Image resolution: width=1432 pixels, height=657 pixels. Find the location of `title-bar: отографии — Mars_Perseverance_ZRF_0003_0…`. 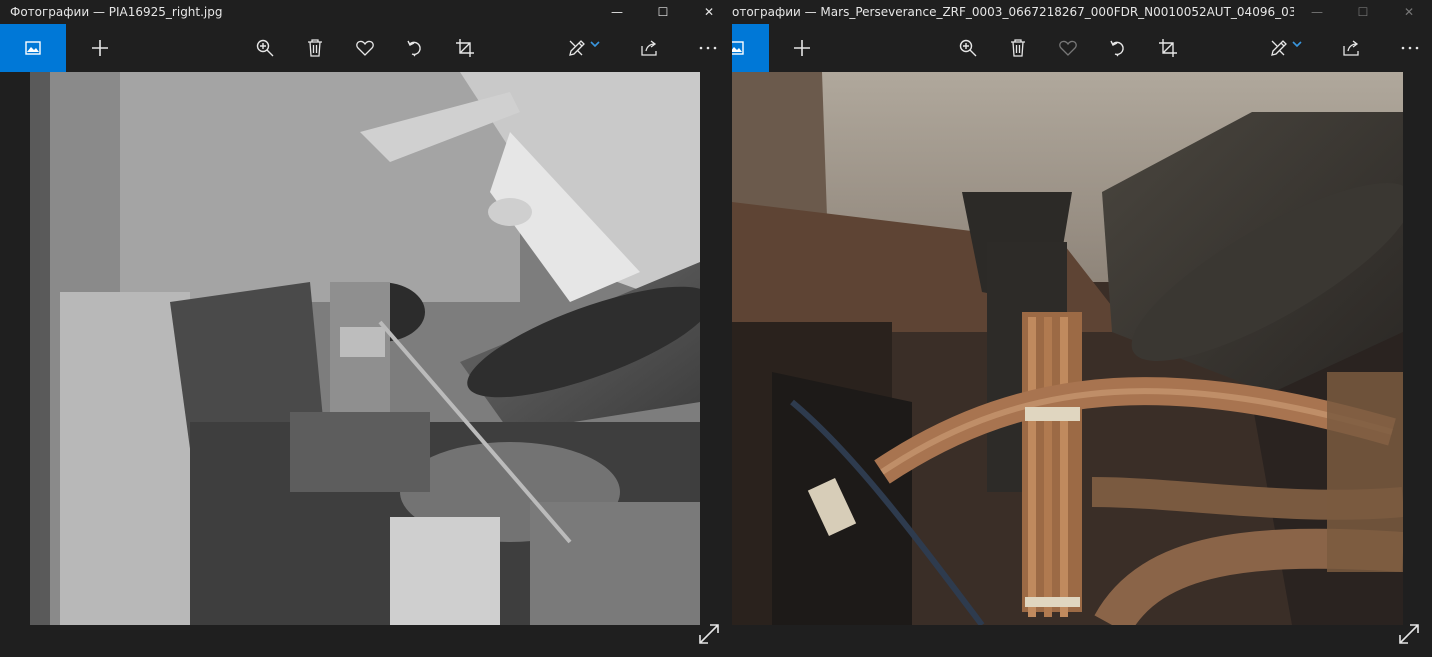

title-bar: отографии — Mars_Perseverance_ZRF_0003_0… is located at coordinates (1082, 12).